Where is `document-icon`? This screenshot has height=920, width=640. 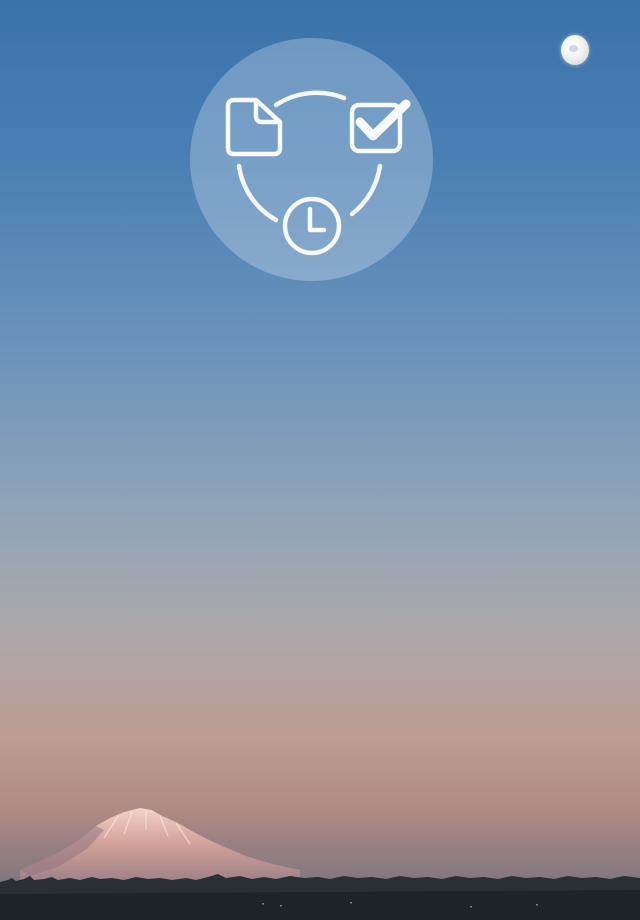 document-icon is located at coordinates (254, 127).